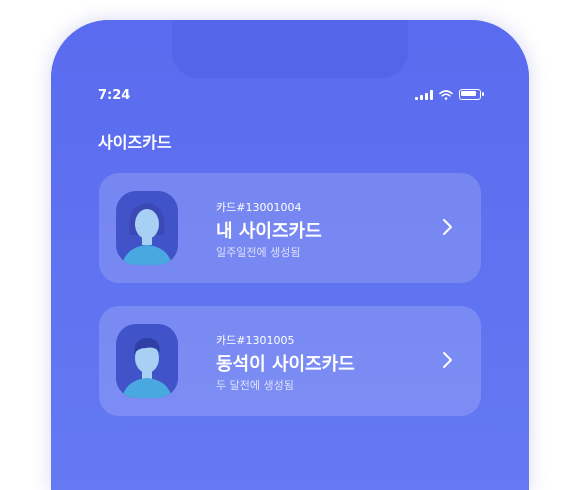  Describe the element at coordinates (424, 95) in the screenshot. I see `signal-icon` at that location.